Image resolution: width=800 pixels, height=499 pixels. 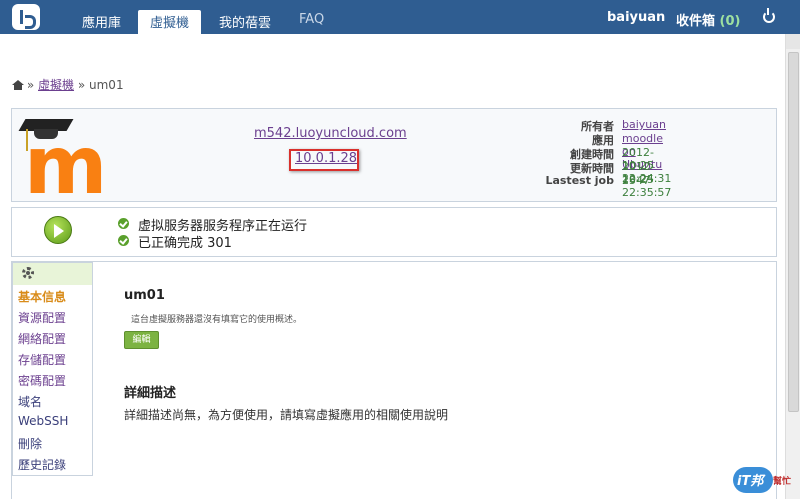 What do you see at coordinates (765, 481) in the screenshot?
I see `ithelp-watermark: iT邦 幫忙` at bounding box center [765, 481].